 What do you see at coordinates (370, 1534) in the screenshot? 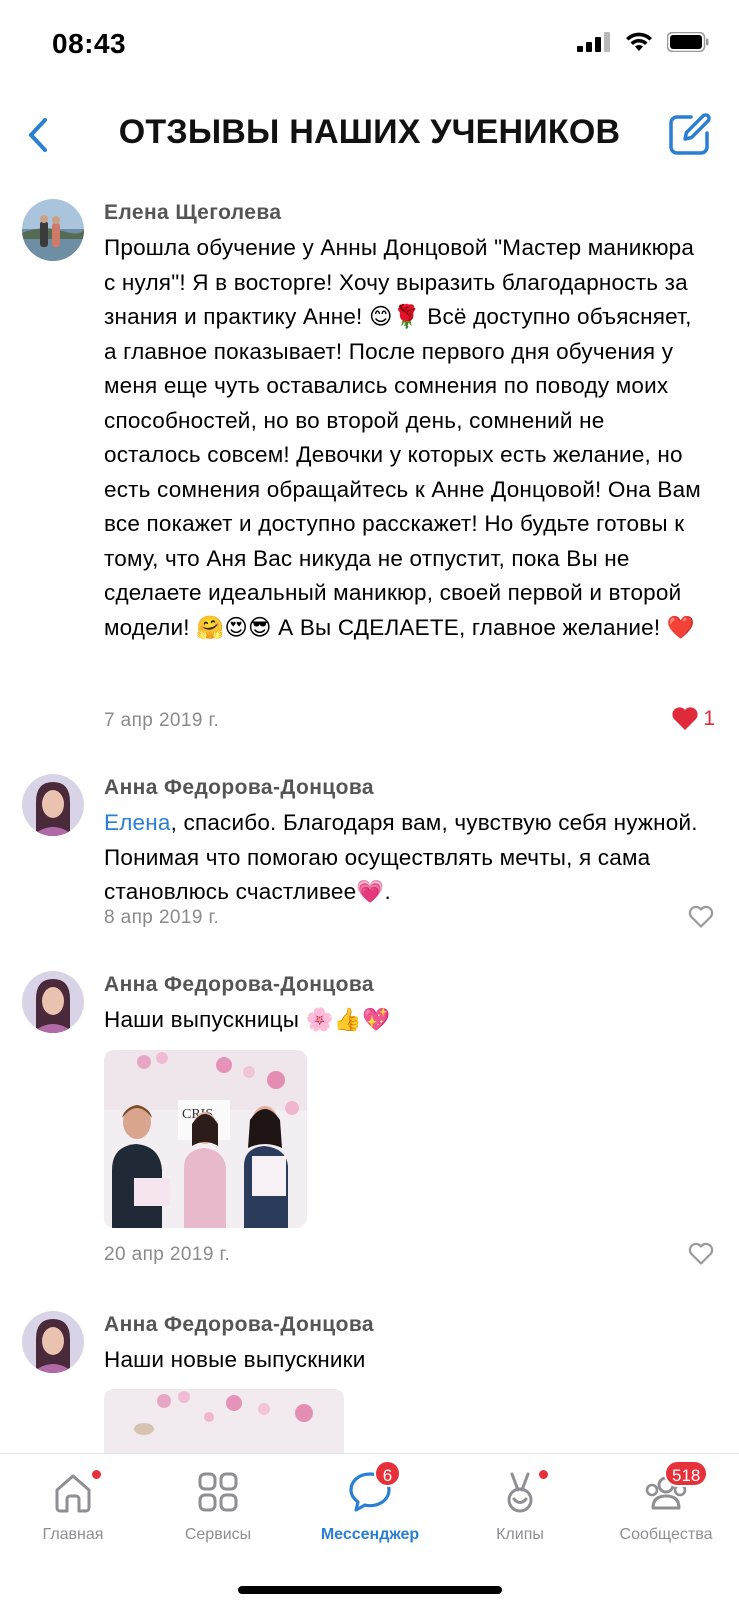
I see `tab-label: Мессенджер` at bounding box center [370, 1534].